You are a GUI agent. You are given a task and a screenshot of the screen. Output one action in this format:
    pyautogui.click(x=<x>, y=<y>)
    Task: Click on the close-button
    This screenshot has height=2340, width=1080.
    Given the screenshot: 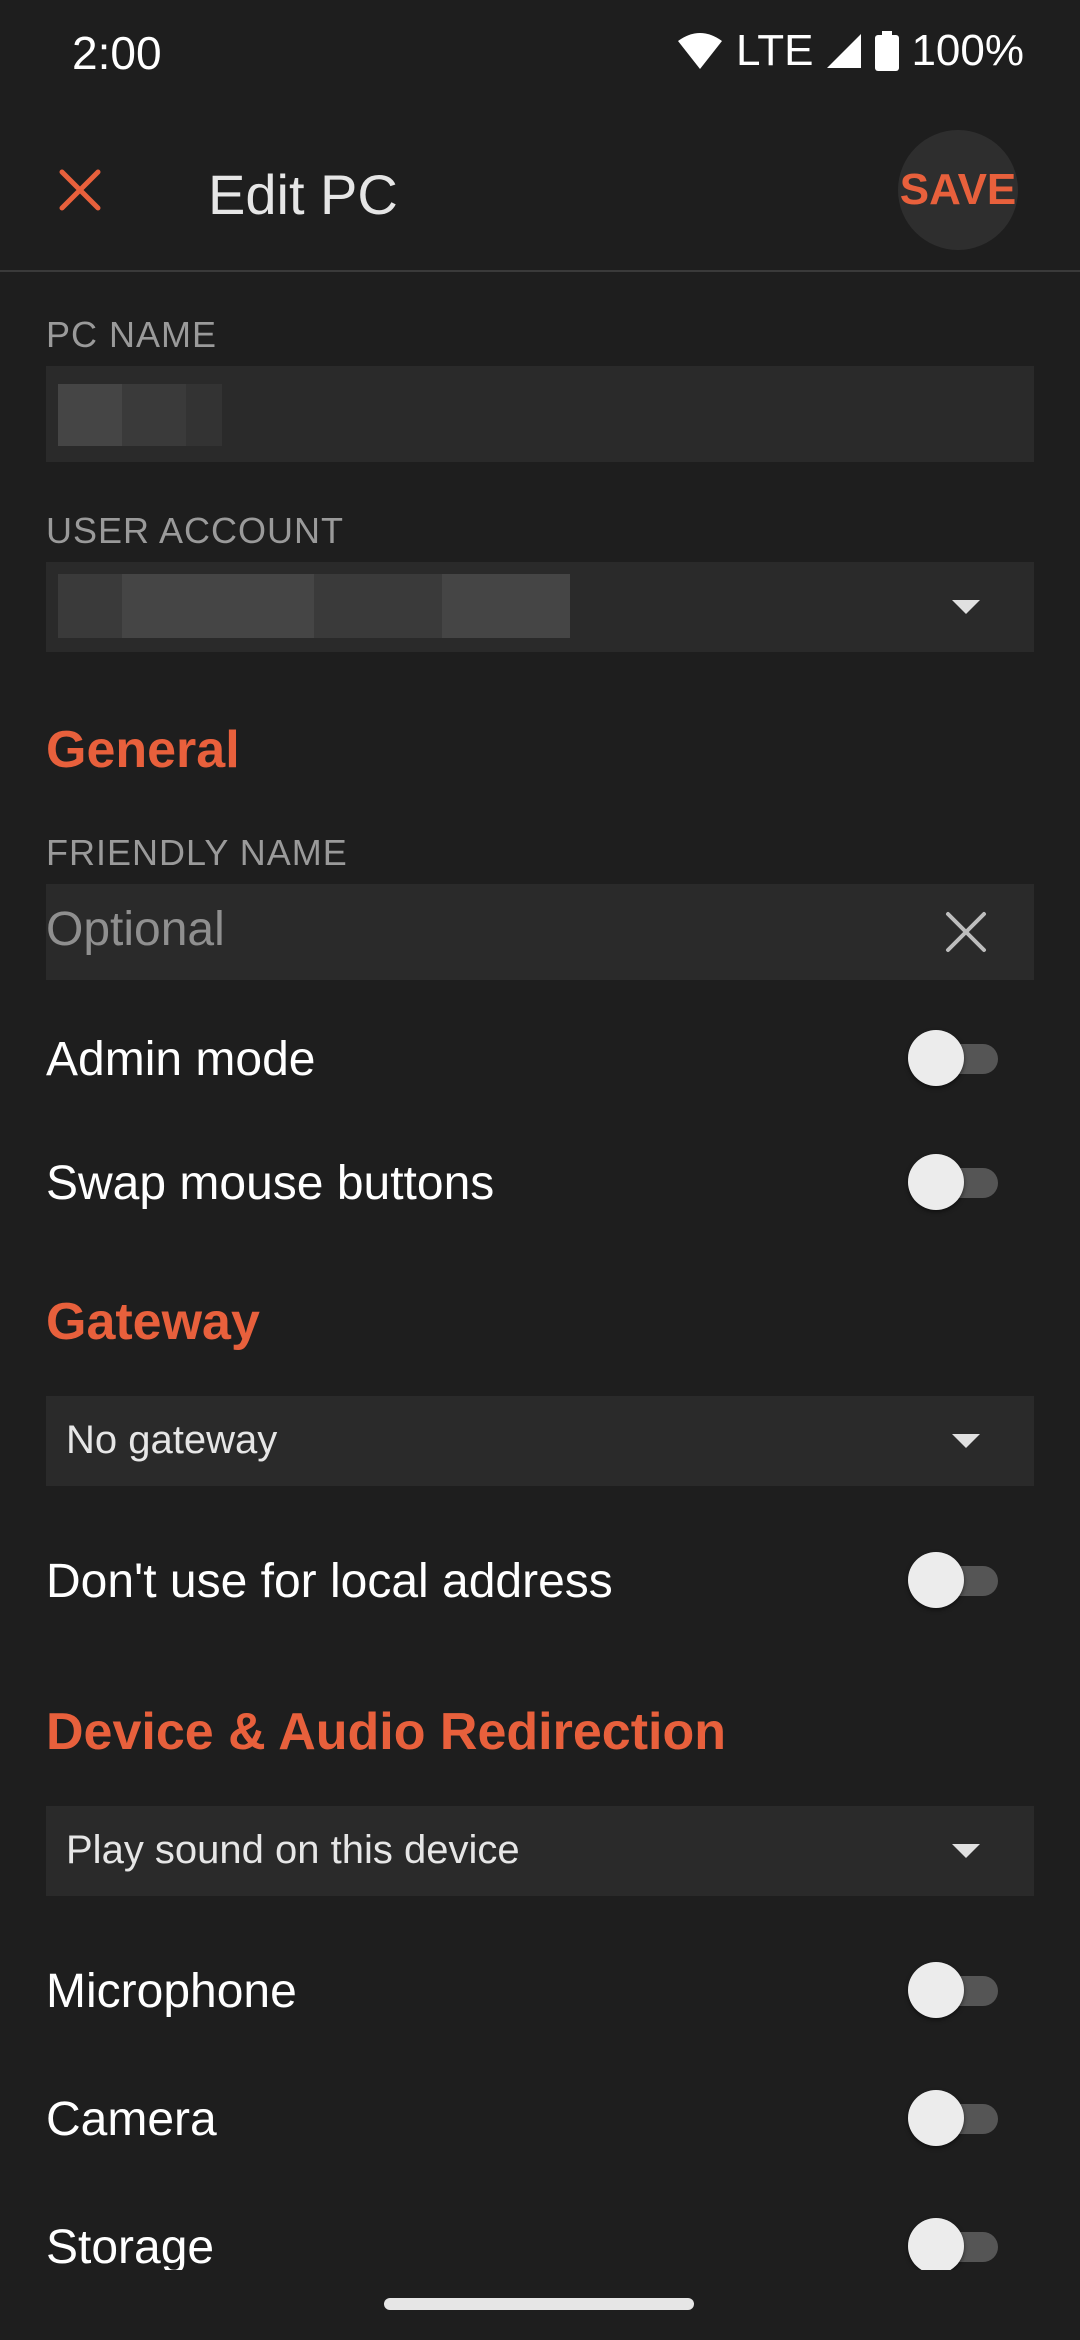 What is the action you would take?
    pyautogui.click(x=80, y=190)
    